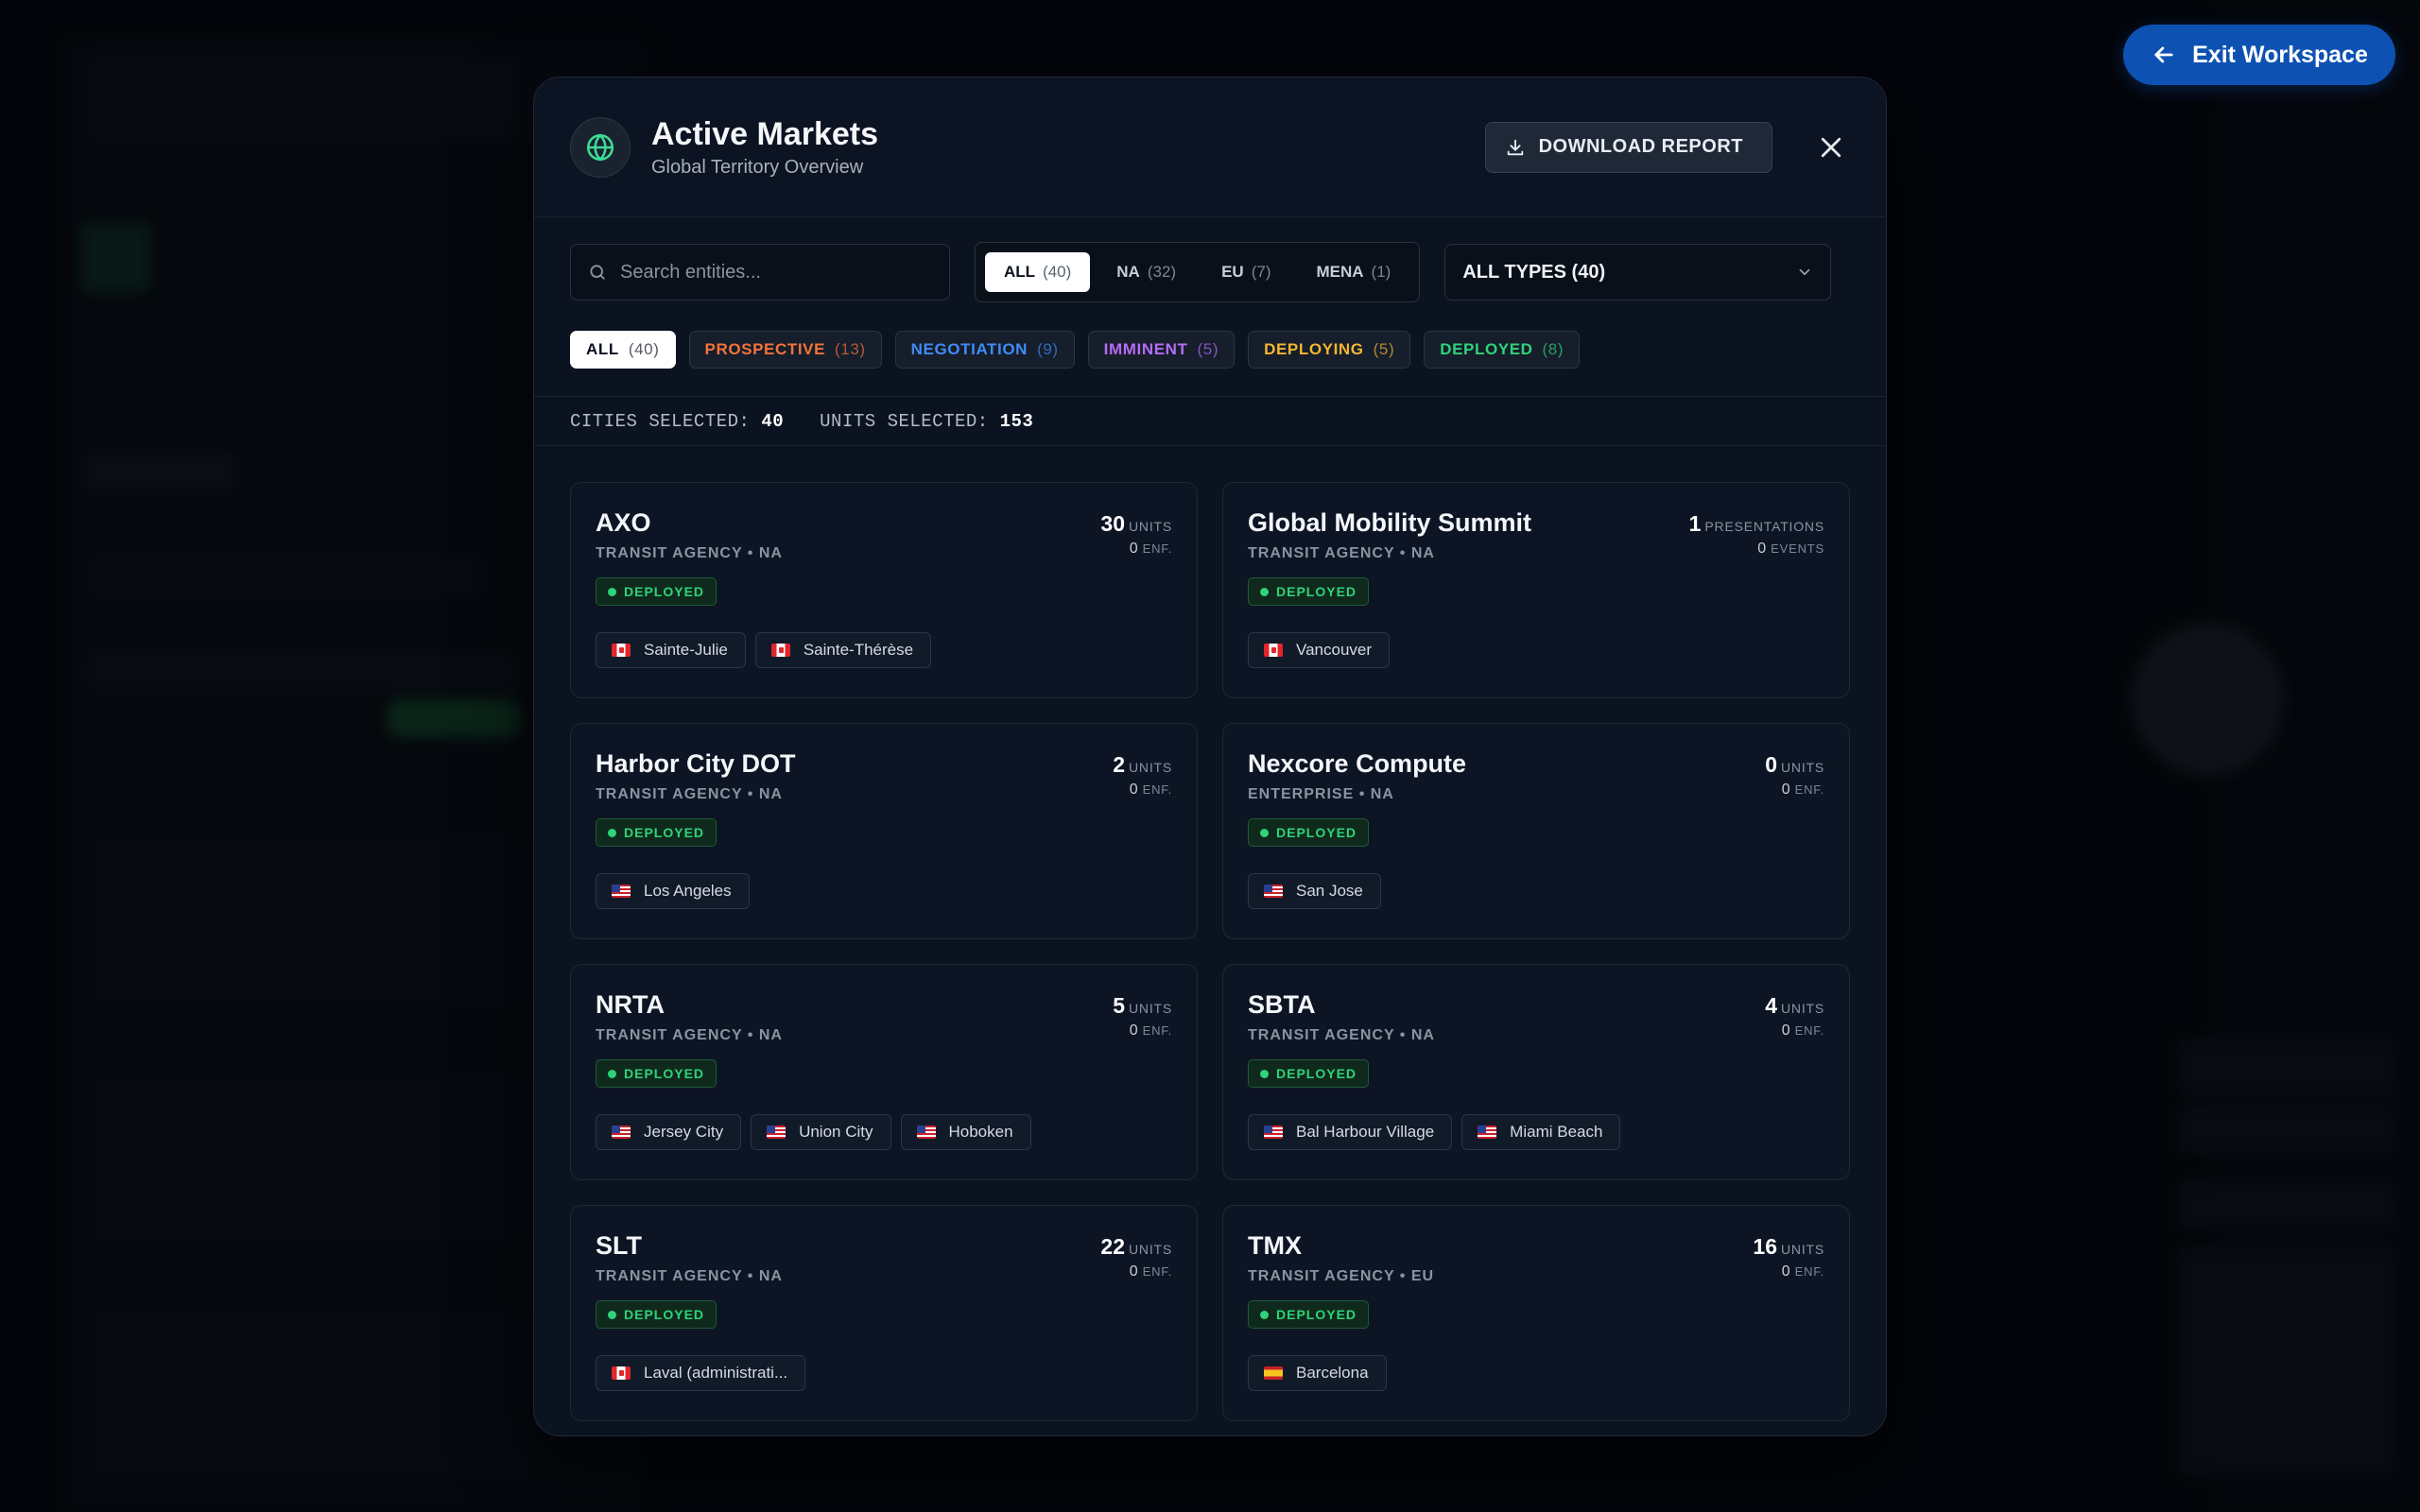 The height and width of the screenshot is (1512, 2420). What do you see at coordinates (1329, 350) in the screenshot?
I see `status-filter-deploying: DEPLOYING (5)` at bounding box center [1329, 350].